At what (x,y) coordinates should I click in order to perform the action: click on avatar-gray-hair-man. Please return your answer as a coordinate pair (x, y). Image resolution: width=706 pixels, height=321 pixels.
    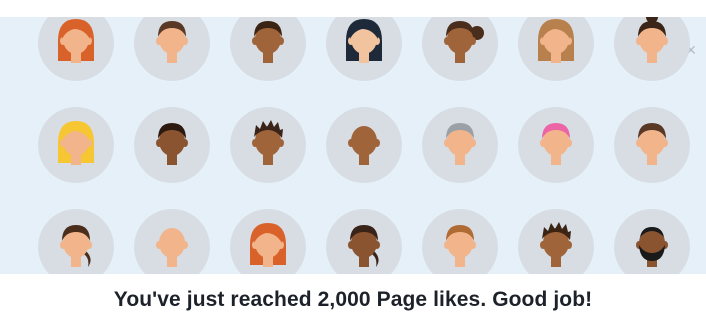
    Looking at the image, I should click on (460, 145).